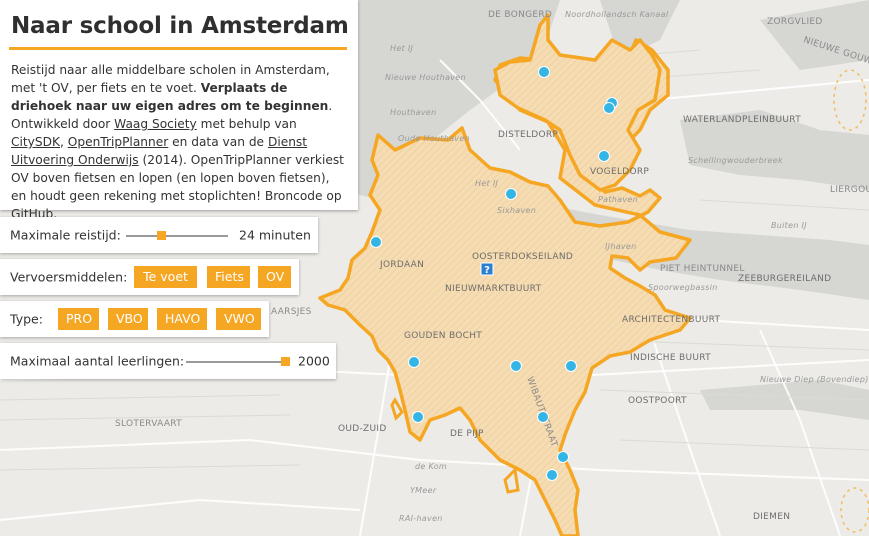  Describe the element at coordinates (702, 269) in the screenshot. I see `label-piet-heintunnel: PIET HEINTUNNEL` at that location.